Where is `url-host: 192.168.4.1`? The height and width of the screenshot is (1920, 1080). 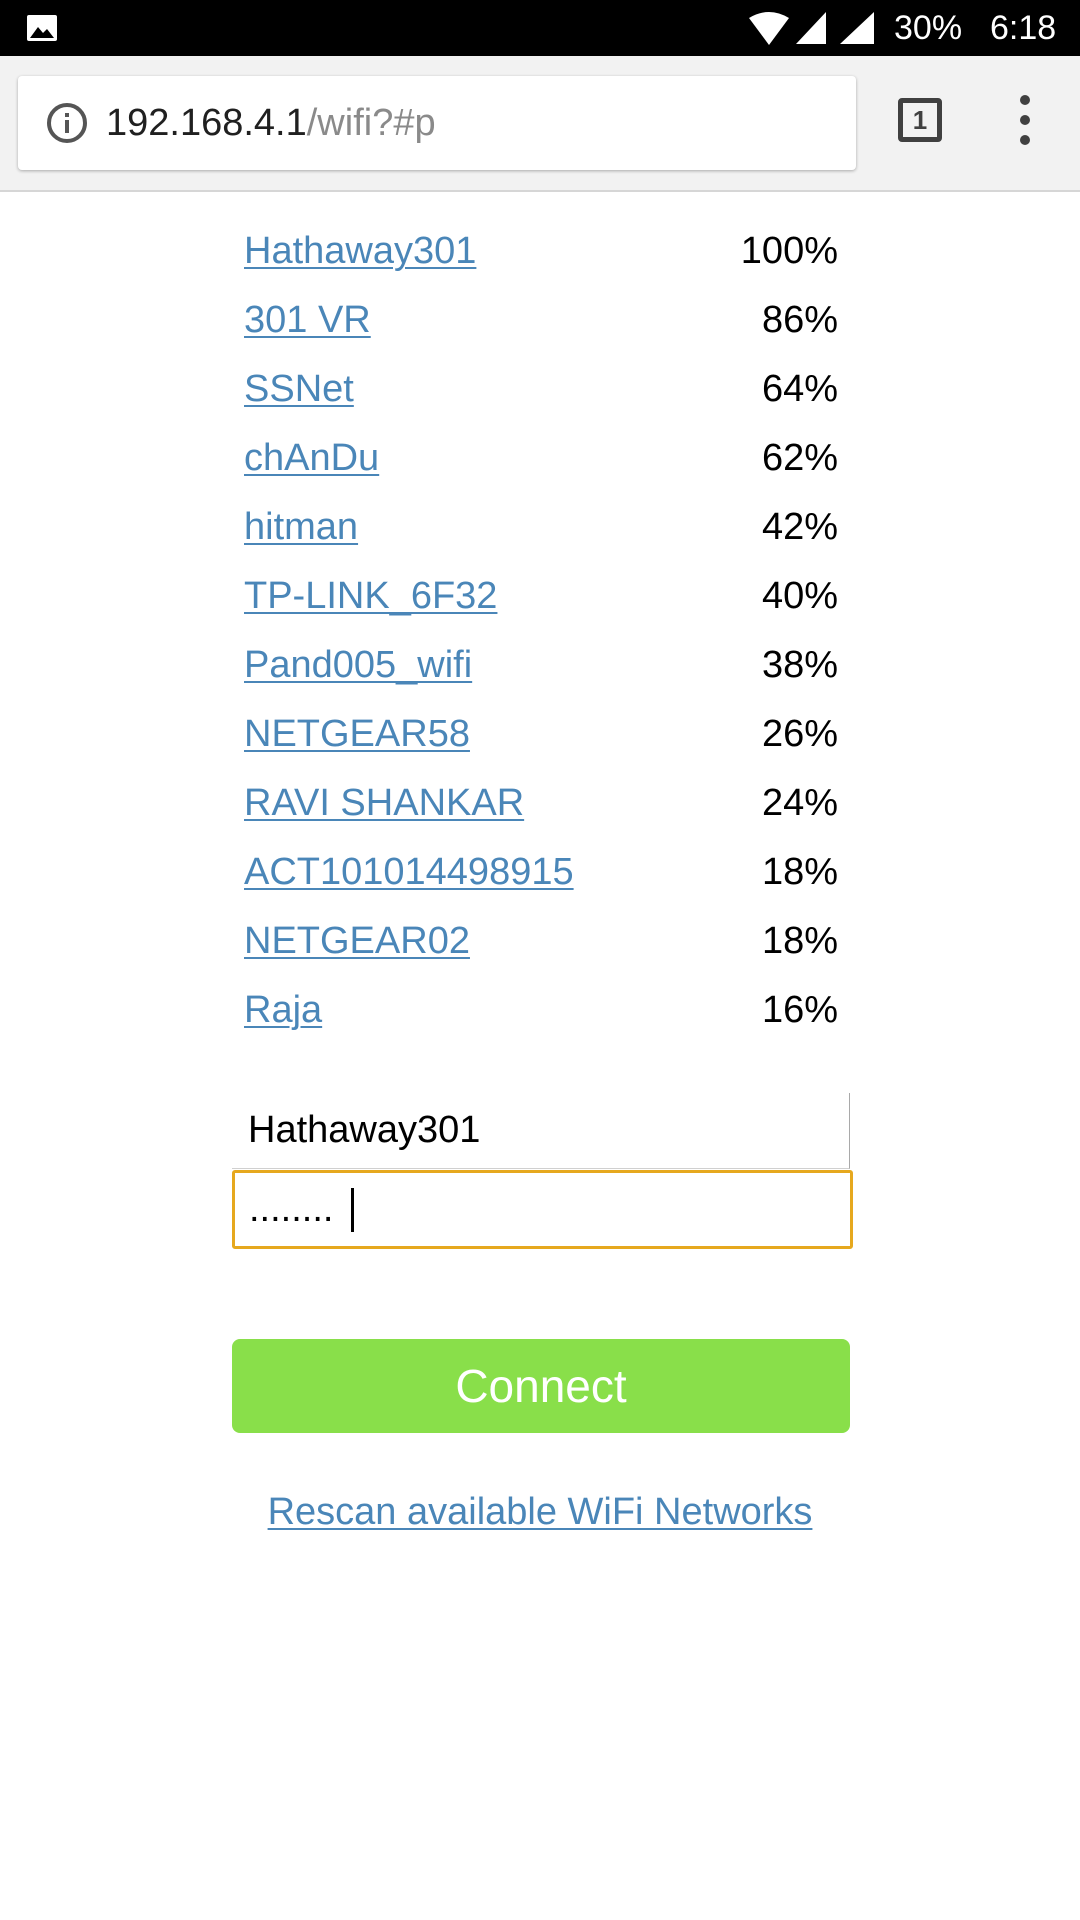
url-host: 192.168.4.1 is located at coordinates (206, 123).